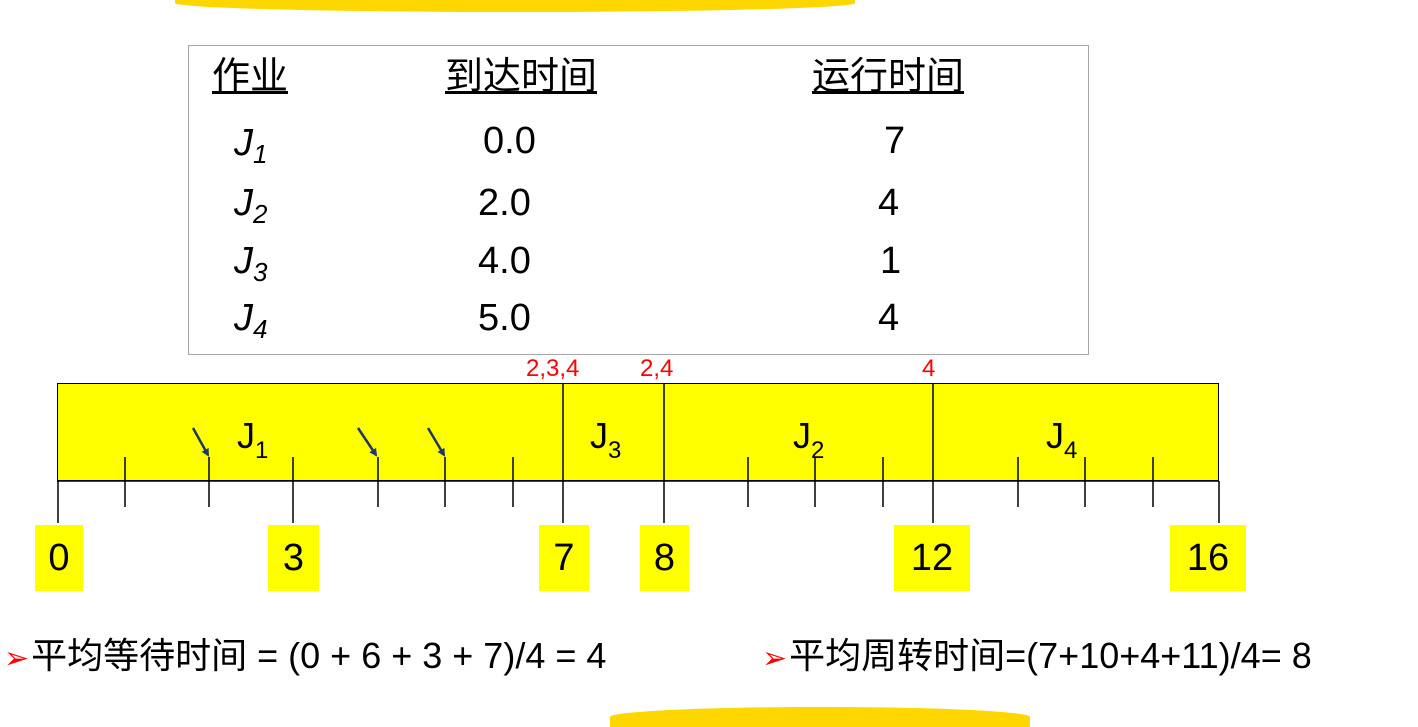 The width and height of the screenshot is (1418, 727). What do you see at coordinates (809, 439) in the screenshot?
I see `block-label-j2: J2` at bounding box center [809, 439].